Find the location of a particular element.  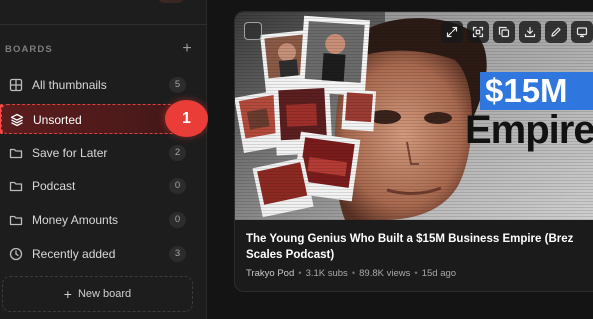

step-number-badge: 1 is located at coordinates (186, 118).